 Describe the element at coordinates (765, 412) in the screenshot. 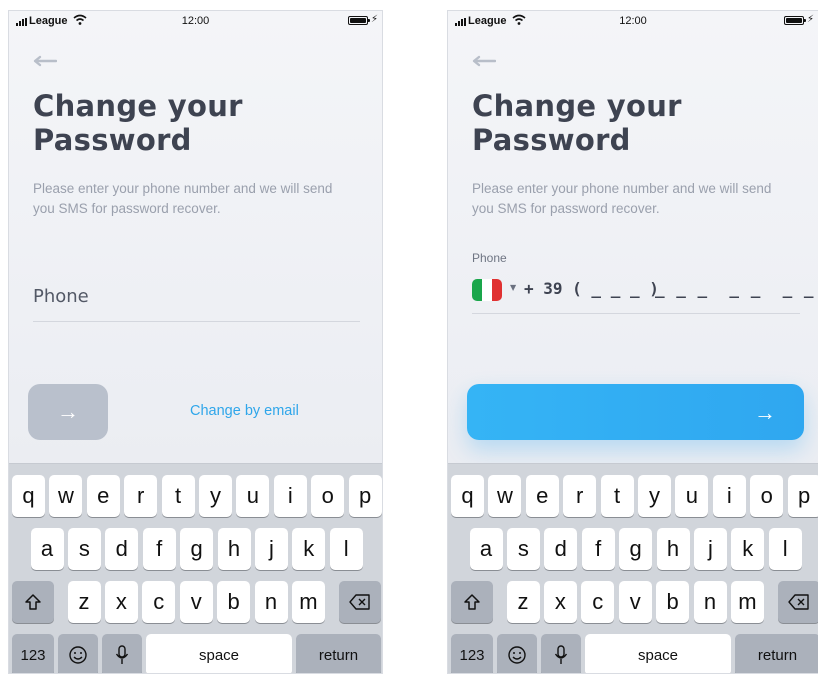

I see `arrow-right-icon: →` at that location.